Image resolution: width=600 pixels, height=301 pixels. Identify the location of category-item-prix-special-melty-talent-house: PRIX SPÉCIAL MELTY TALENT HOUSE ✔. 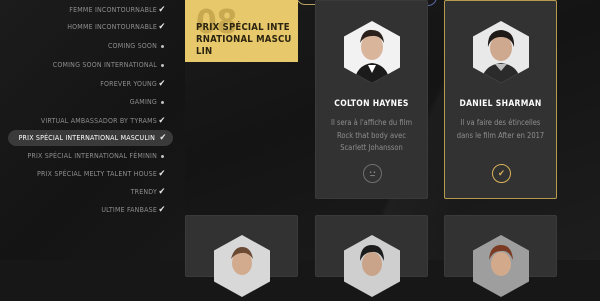
(101, 174).